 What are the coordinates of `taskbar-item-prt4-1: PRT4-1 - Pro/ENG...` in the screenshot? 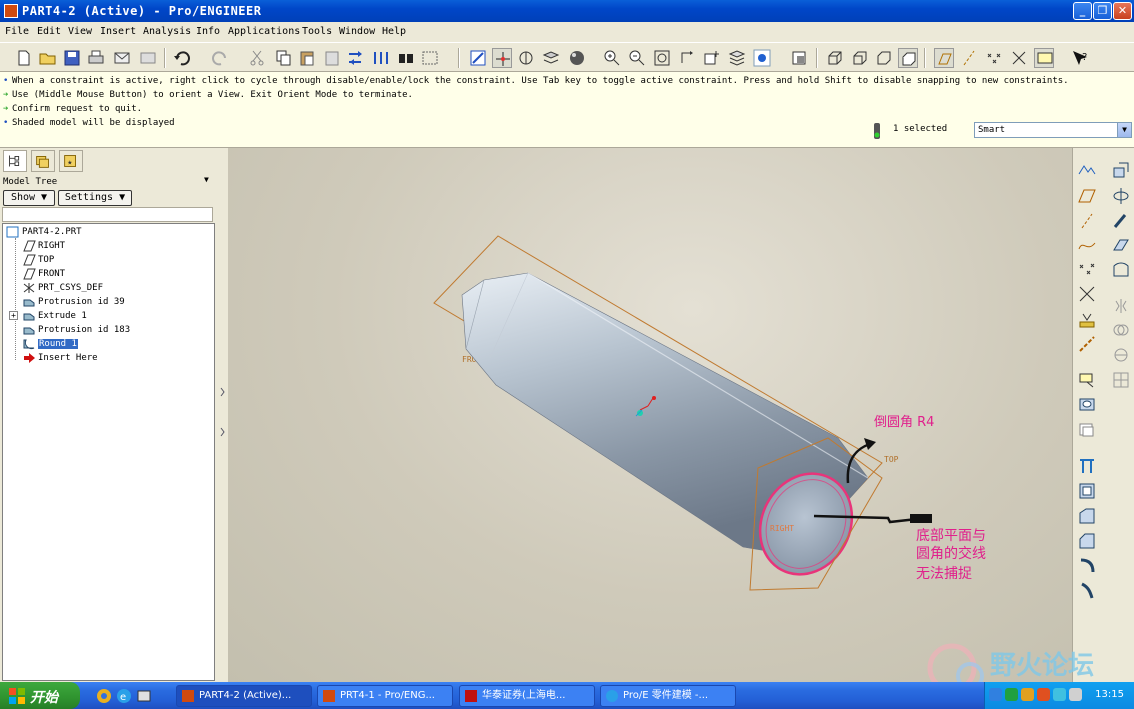 It's located at (385, 696).